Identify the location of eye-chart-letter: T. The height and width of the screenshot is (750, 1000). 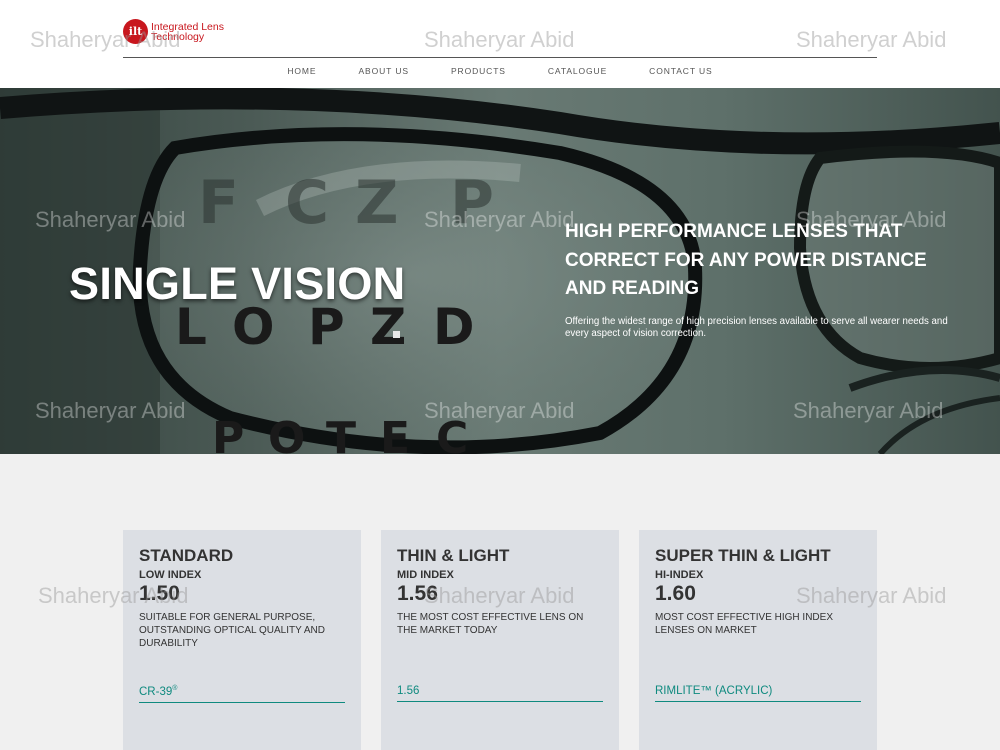
(341, 433).